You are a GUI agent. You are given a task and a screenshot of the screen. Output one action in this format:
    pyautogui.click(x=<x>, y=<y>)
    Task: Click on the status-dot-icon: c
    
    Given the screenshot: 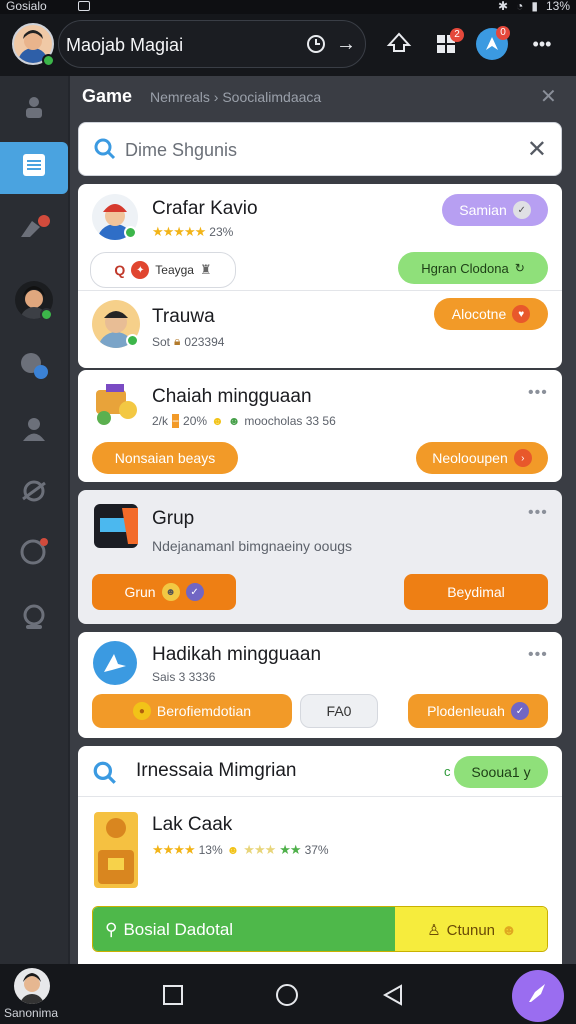 What is the action you would take?
    pyautogui.click(x=447, y=771)
    